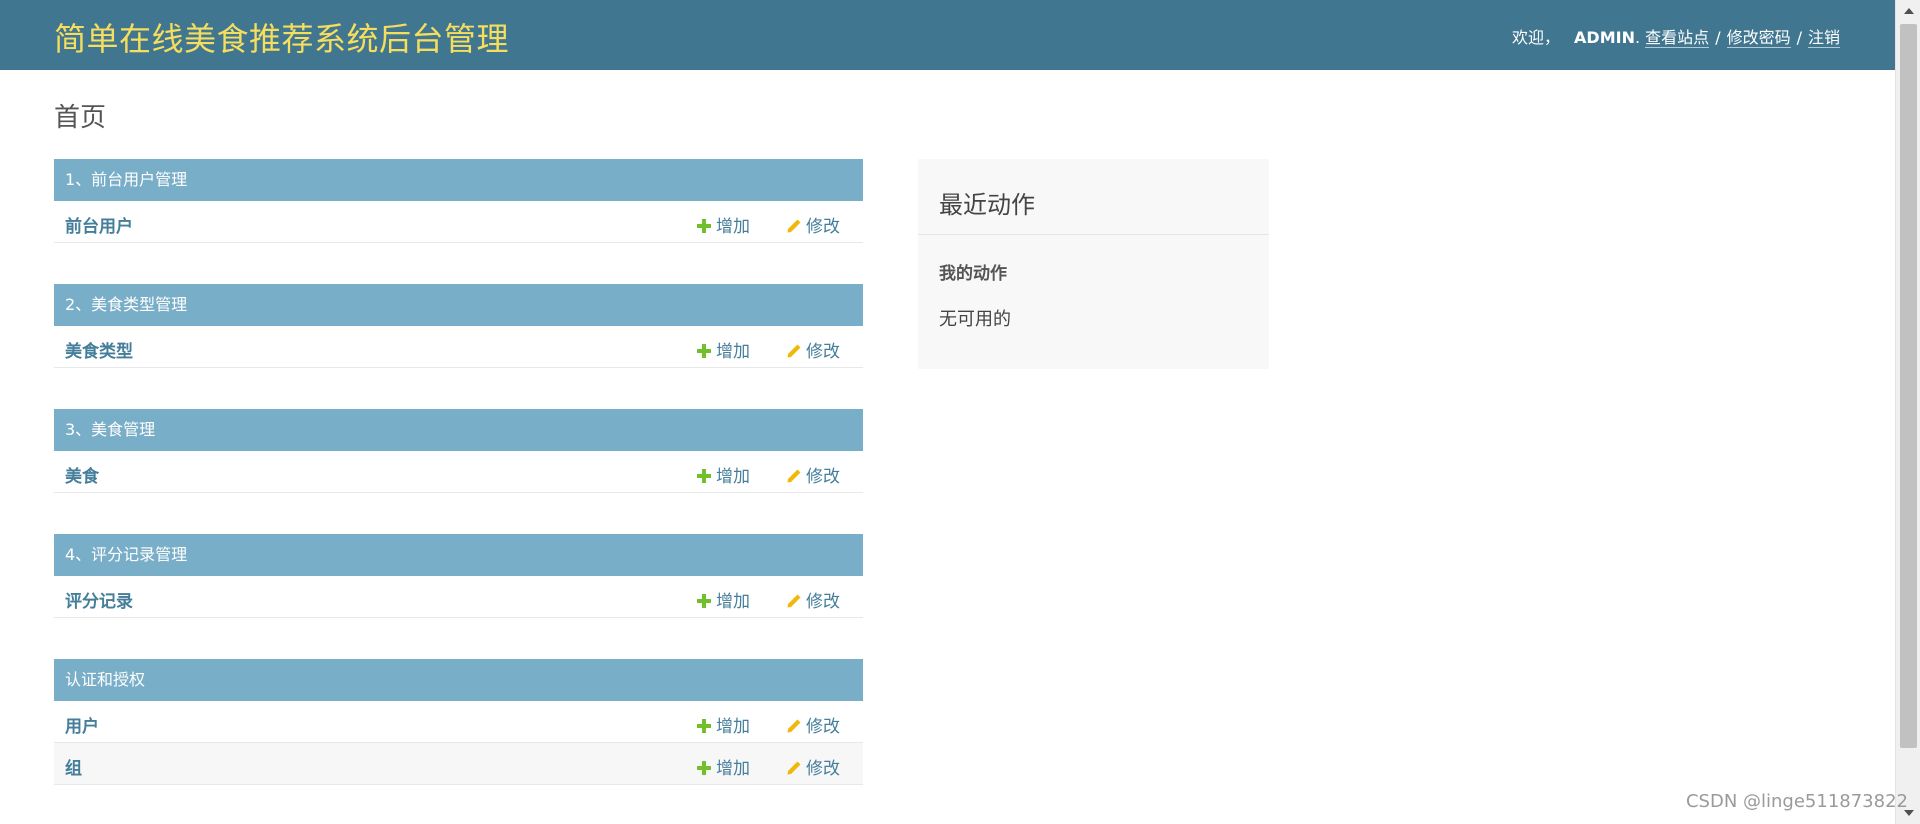 This screenshot has width=1920, height=824. What do you see at coordinates (82, 724) in the screenshot?
I see `model-link: 用户` at bounding box center [82, 724].